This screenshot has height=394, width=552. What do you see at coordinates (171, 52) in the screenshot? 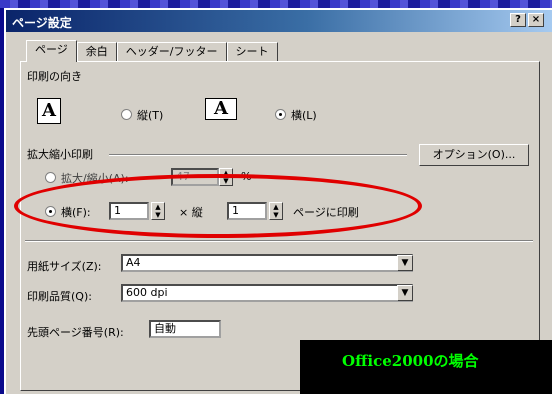
I see `tab-header-footer: ヘッダー/フッター` at bounding box center [171, 52].